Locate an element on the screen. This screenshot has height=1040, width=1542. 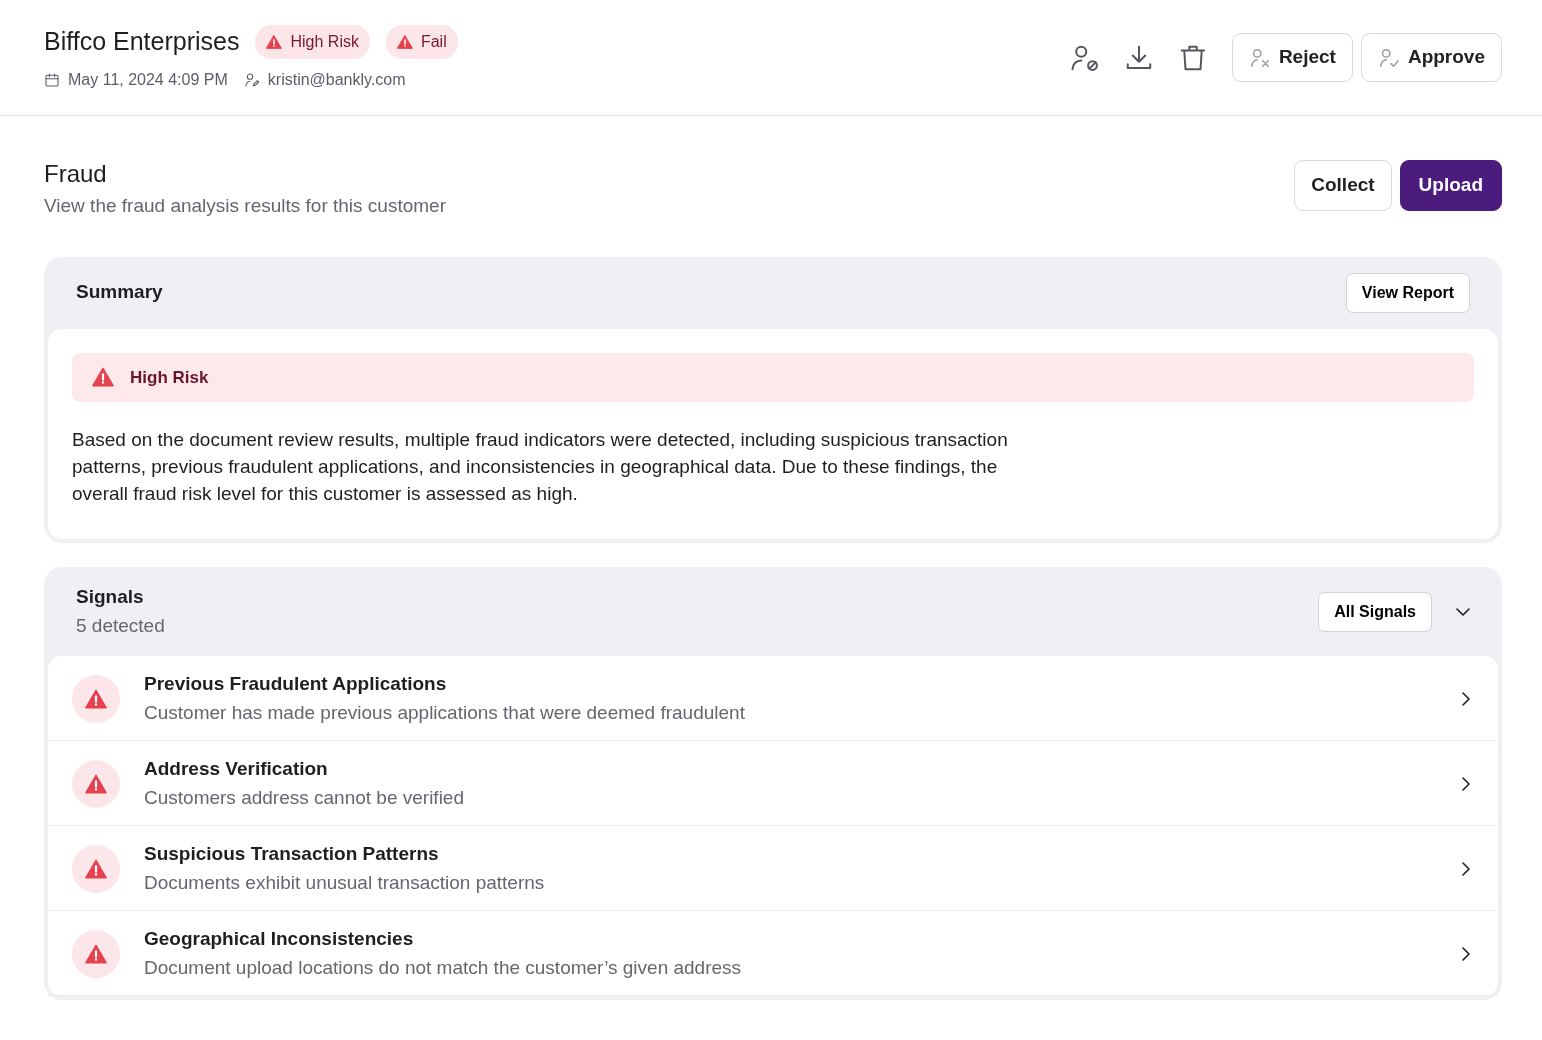
reject-user-icon is located at coordinates (1259, 57).